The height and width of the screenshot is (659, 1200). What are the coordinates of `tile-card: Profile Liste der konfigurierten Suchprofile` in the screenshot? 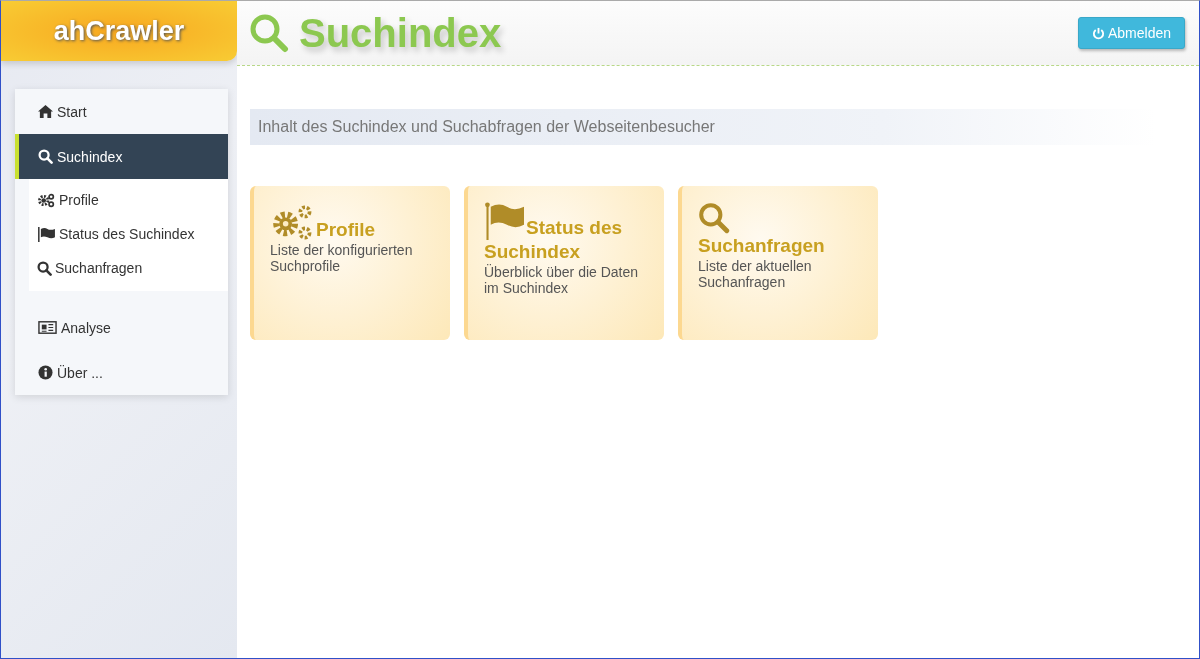 It's located at (350, 263).